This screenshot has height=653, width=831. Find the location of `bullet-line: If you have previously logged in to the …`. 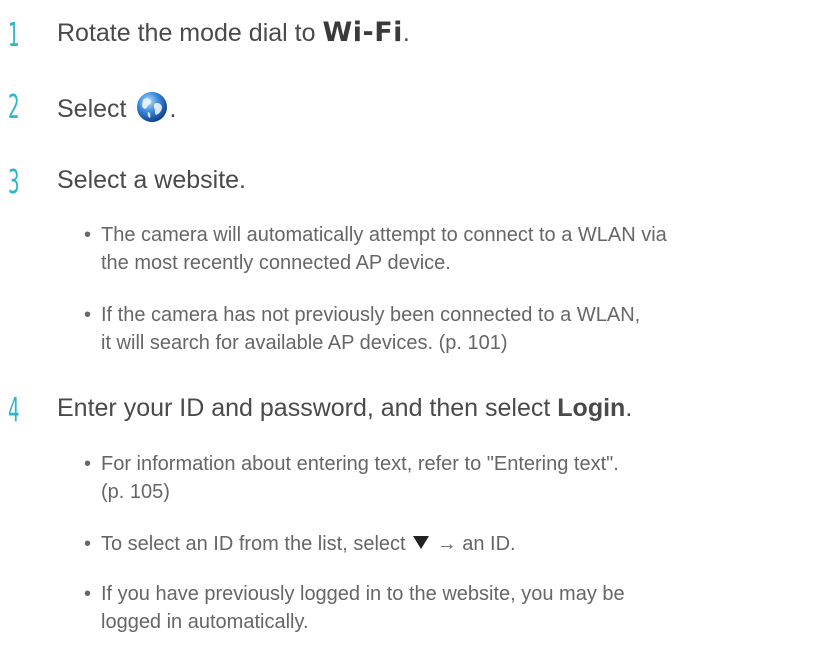

bullet-line: If you have previously logged in to the … is located at coordinates (363, 594).